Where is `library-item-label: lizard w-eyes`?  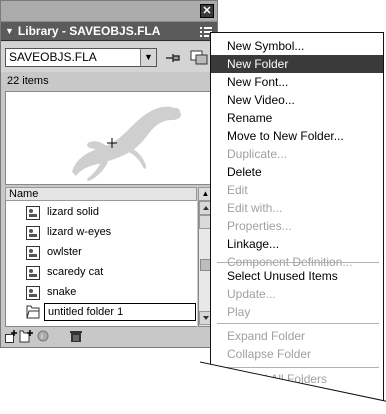 library-item-label: lizard w-eyes is located at coordinates (79, 232).